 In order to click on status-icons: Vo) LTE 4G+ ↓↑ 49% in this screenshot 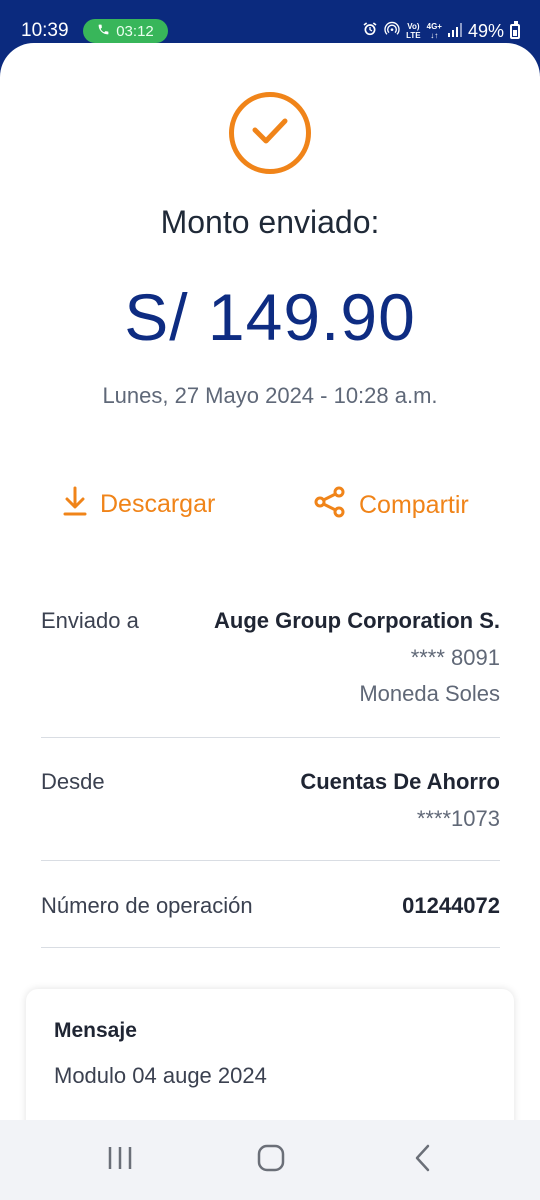, I will do `click(441, 31)`.